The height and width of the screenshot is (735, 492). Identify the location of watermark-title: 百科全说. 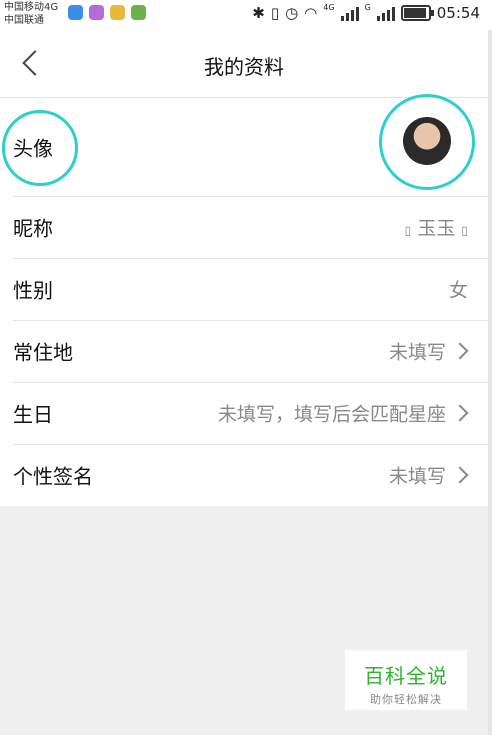
(406, 676).